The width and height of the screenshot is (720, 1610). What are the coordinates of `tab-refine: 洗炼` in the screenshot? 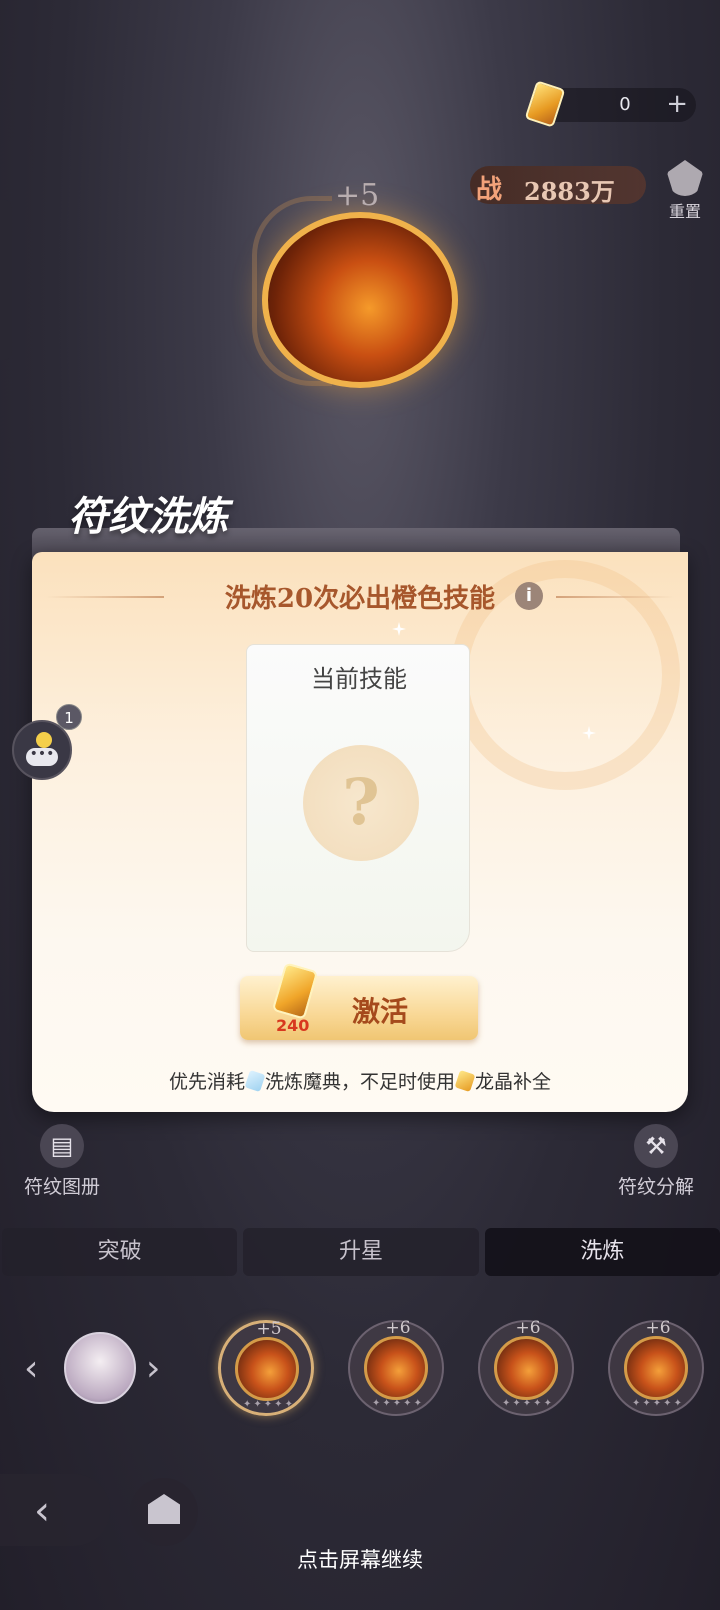 It's located at (602, 1252).